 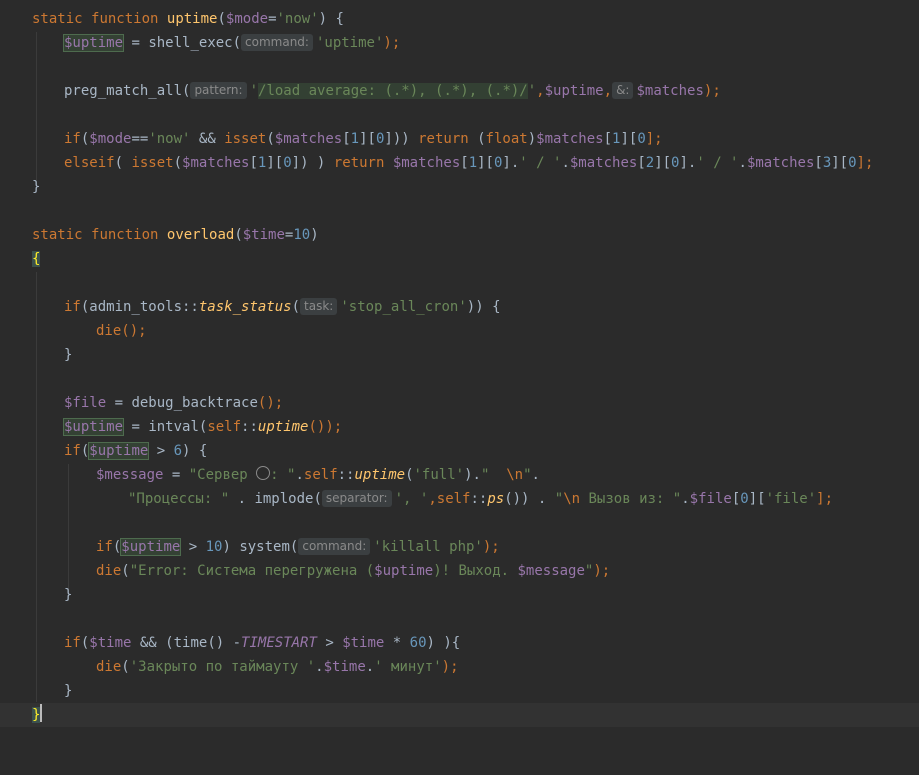 What do you see at coordinates (356, 498) in the screenshot?
I see `parameter-hint: separator:` at bounding box center [356, 498].